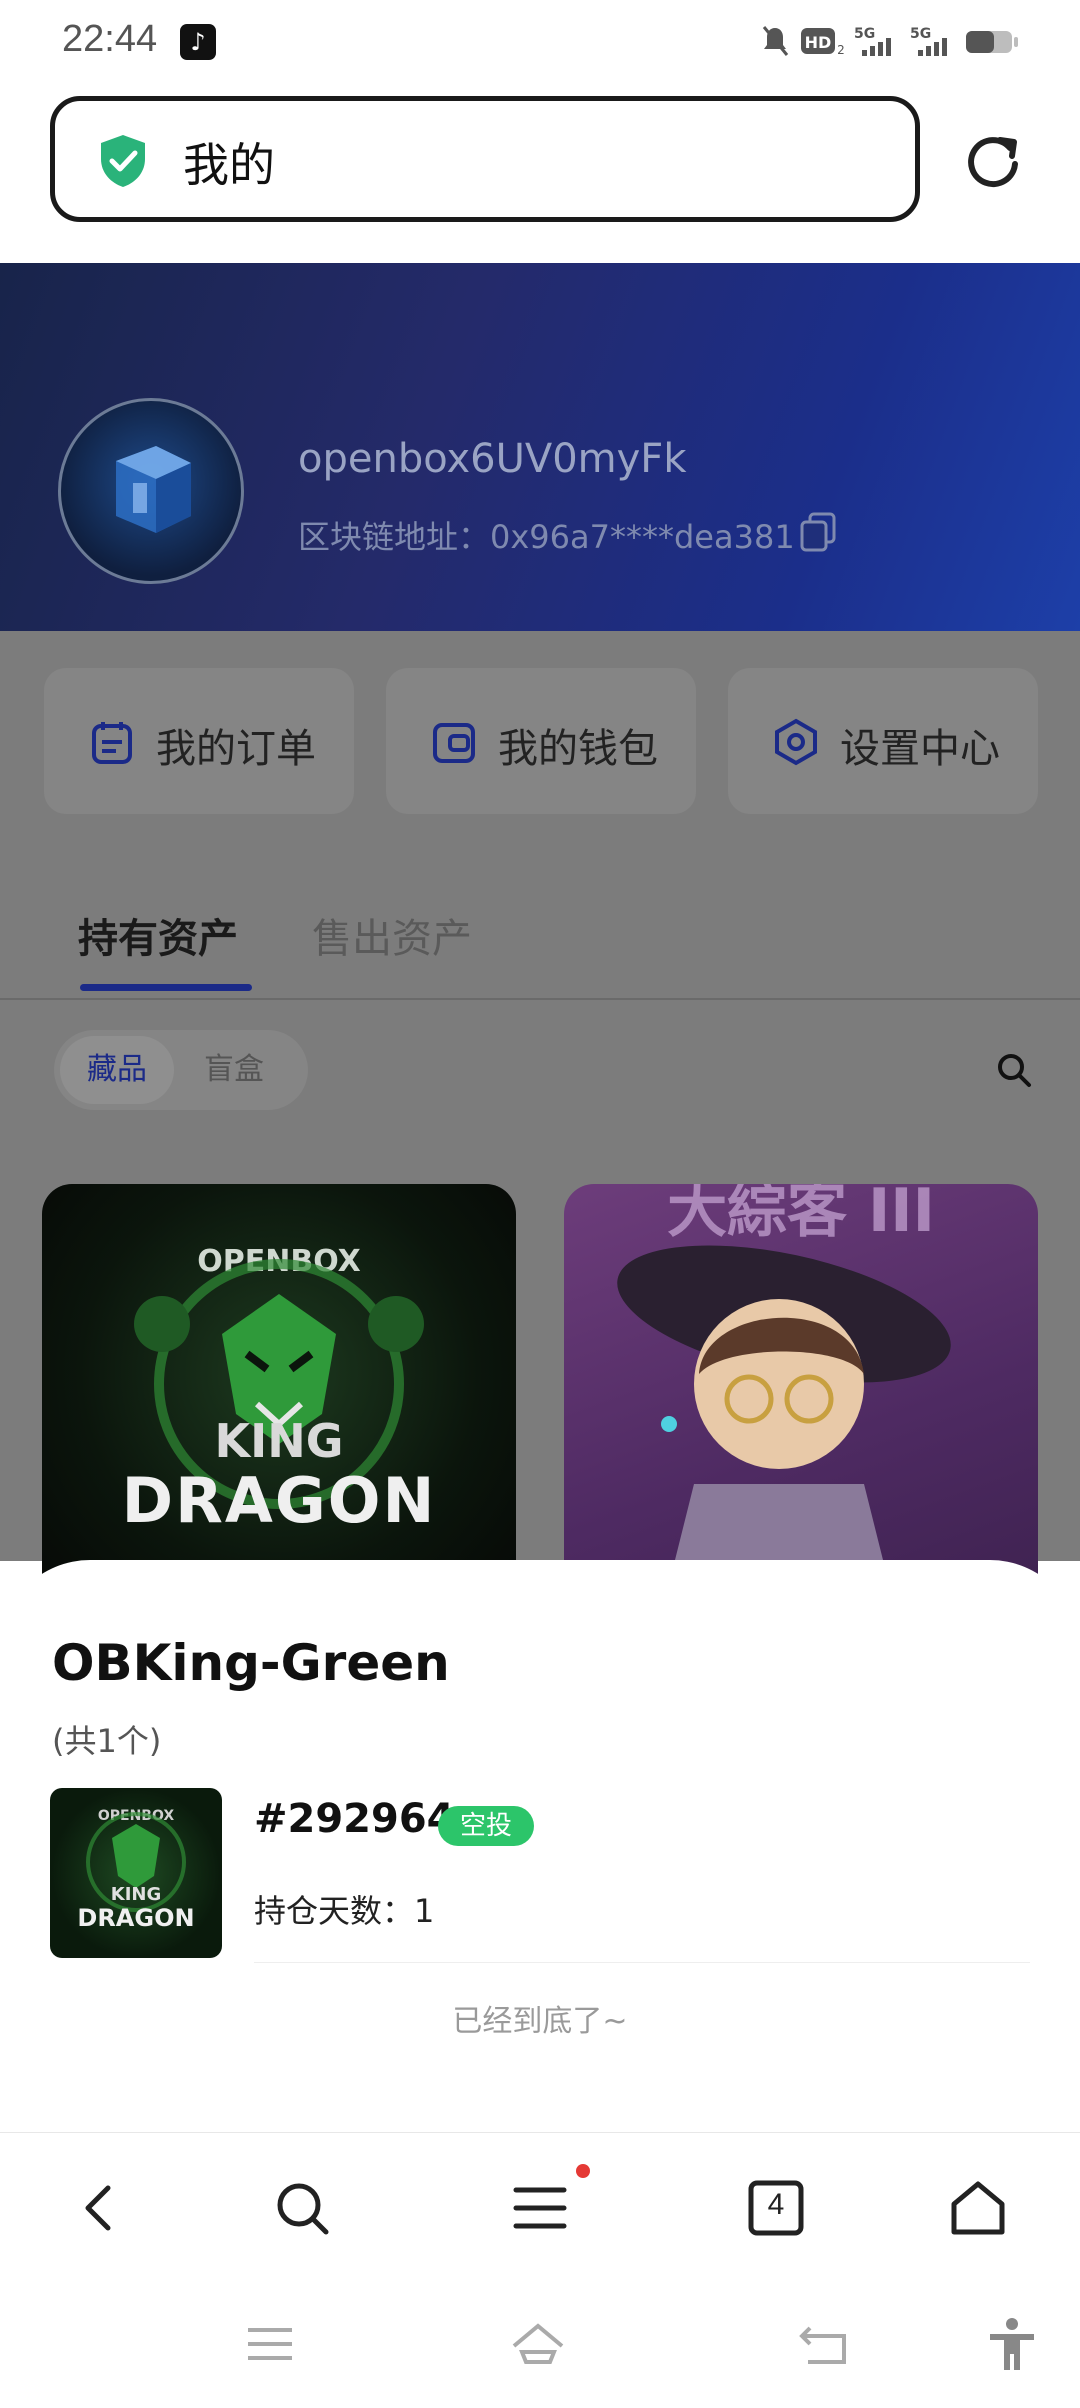 Image resolution: width=1080 pixels, height=2408 pixels. I want to click on dragon-artwork, so click(279, 1384).